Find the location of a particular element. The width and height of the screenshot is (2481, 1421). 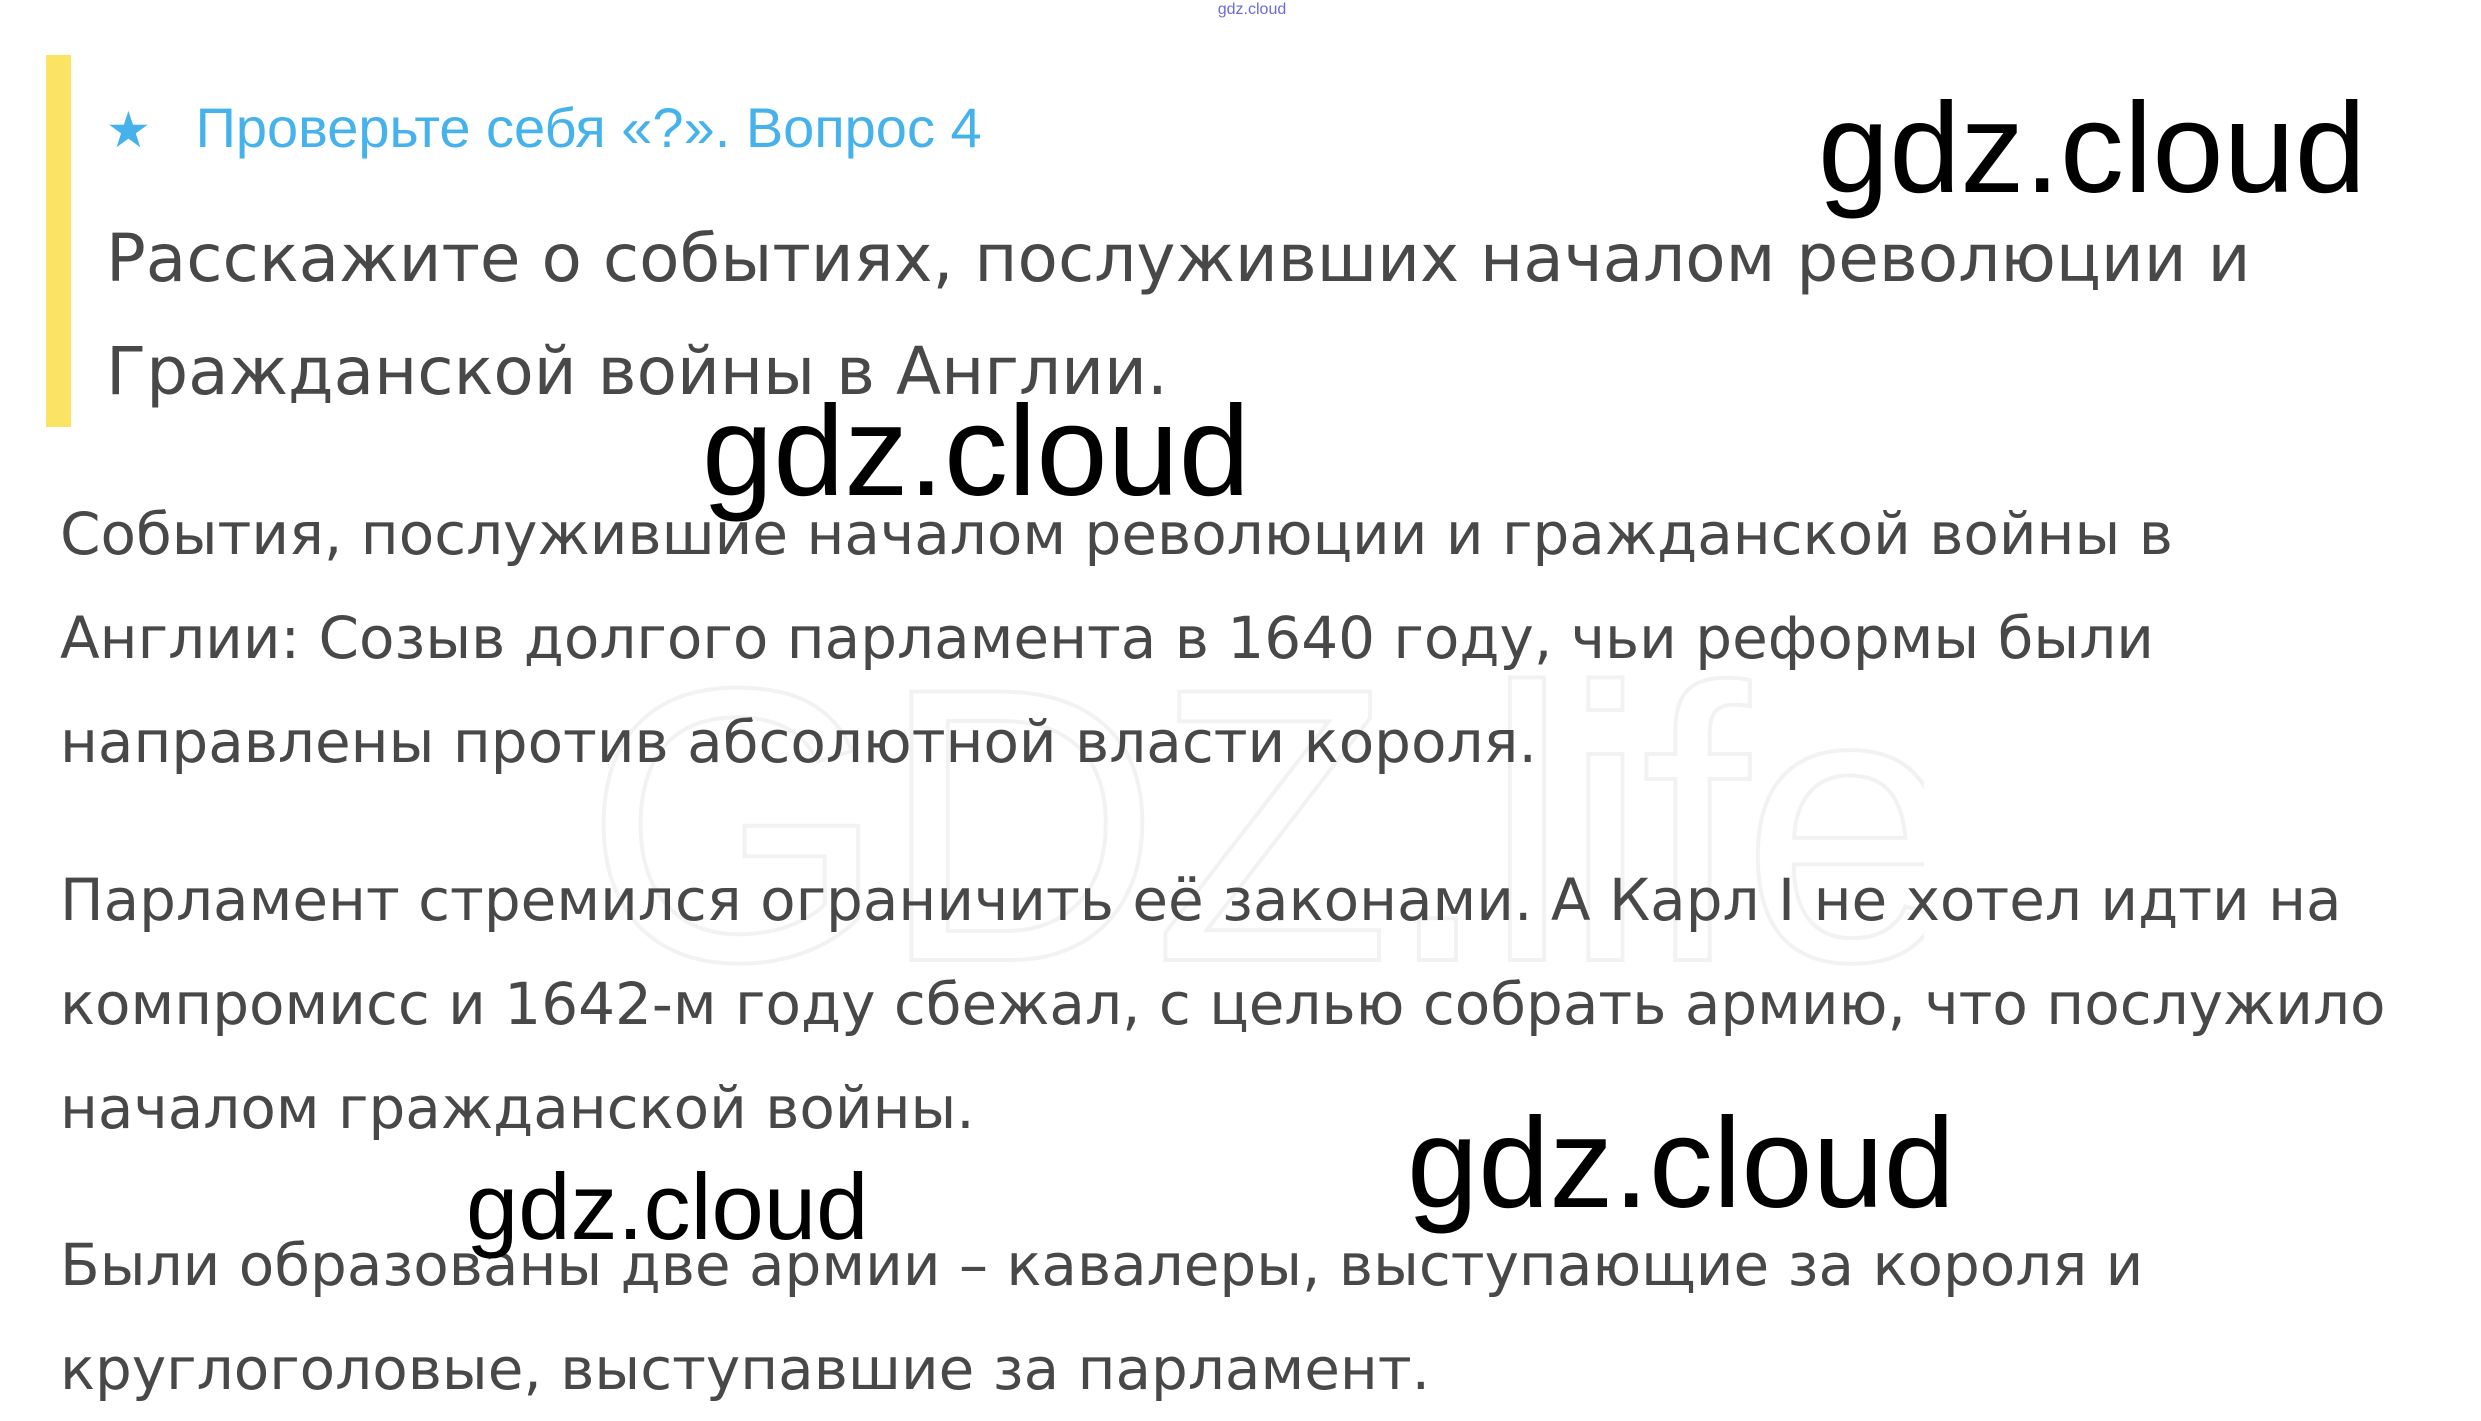

question-accent-bar is located at coordinates (58, 241).